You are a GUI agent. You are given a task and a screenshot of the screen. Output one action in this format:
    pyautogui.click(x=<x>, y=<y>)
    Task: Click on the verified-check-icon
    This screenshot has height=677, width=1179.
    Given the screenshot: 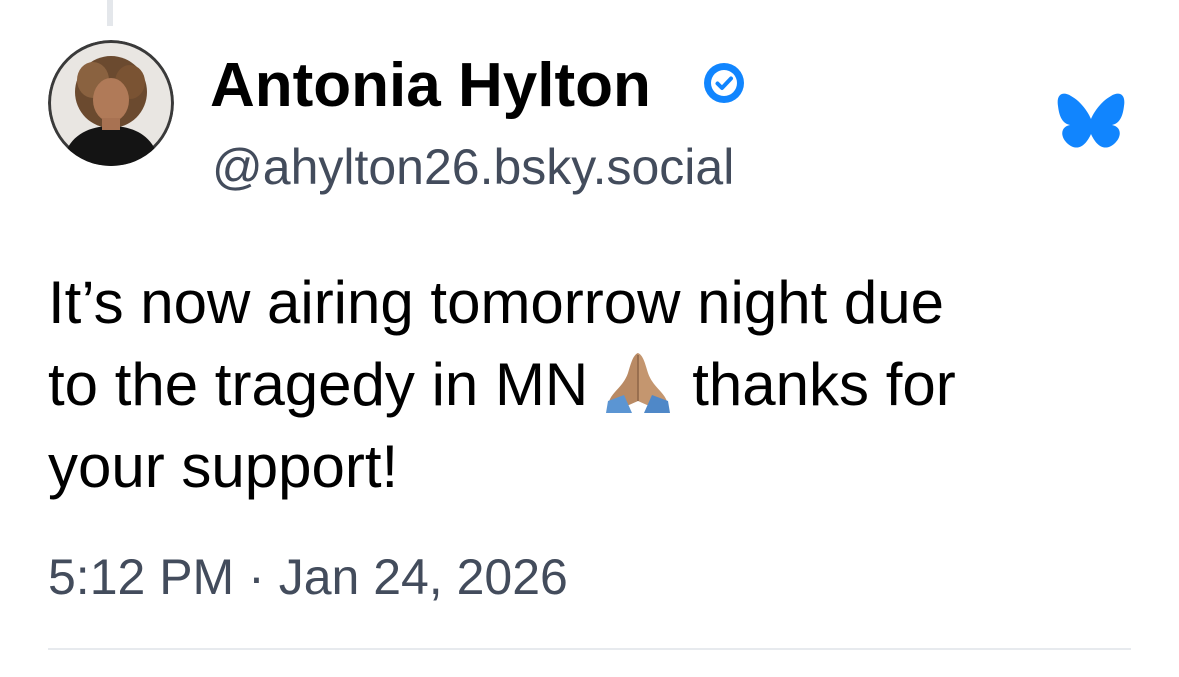 What is the action you would take?
    pyautogui.click(x=724, y=83)
    